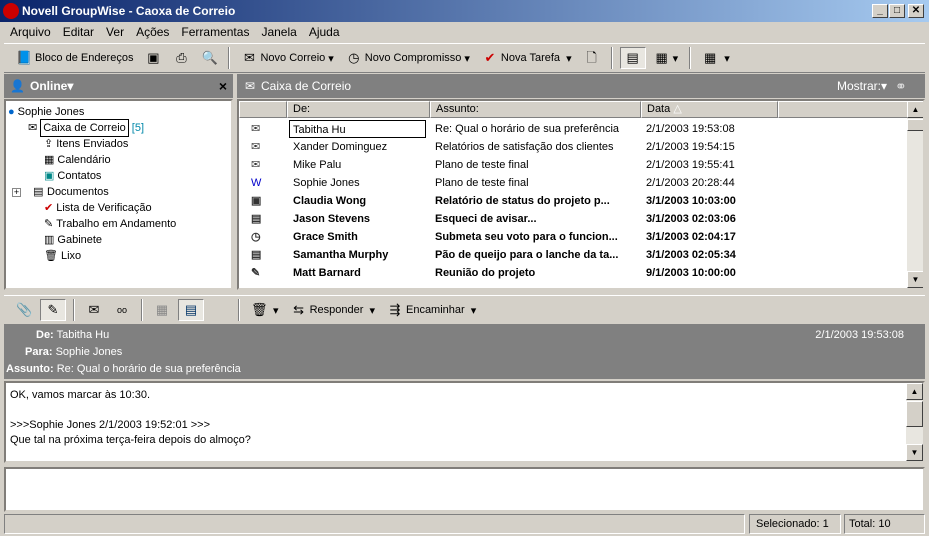 The image size is (929, 536). Describe the element at coordinates (119, 176) in the screenshot. I see `tree-item-contacts: ▣ Contatos` at that location.